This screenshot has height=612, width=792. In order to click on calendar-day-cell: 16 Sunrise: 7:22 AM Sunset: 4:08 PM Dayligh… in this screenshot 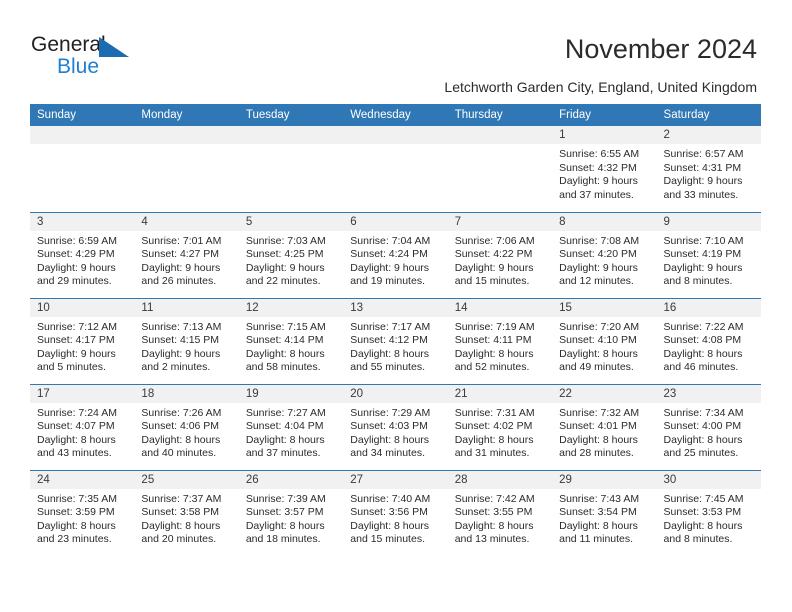, I will do `click(708, 340)`.